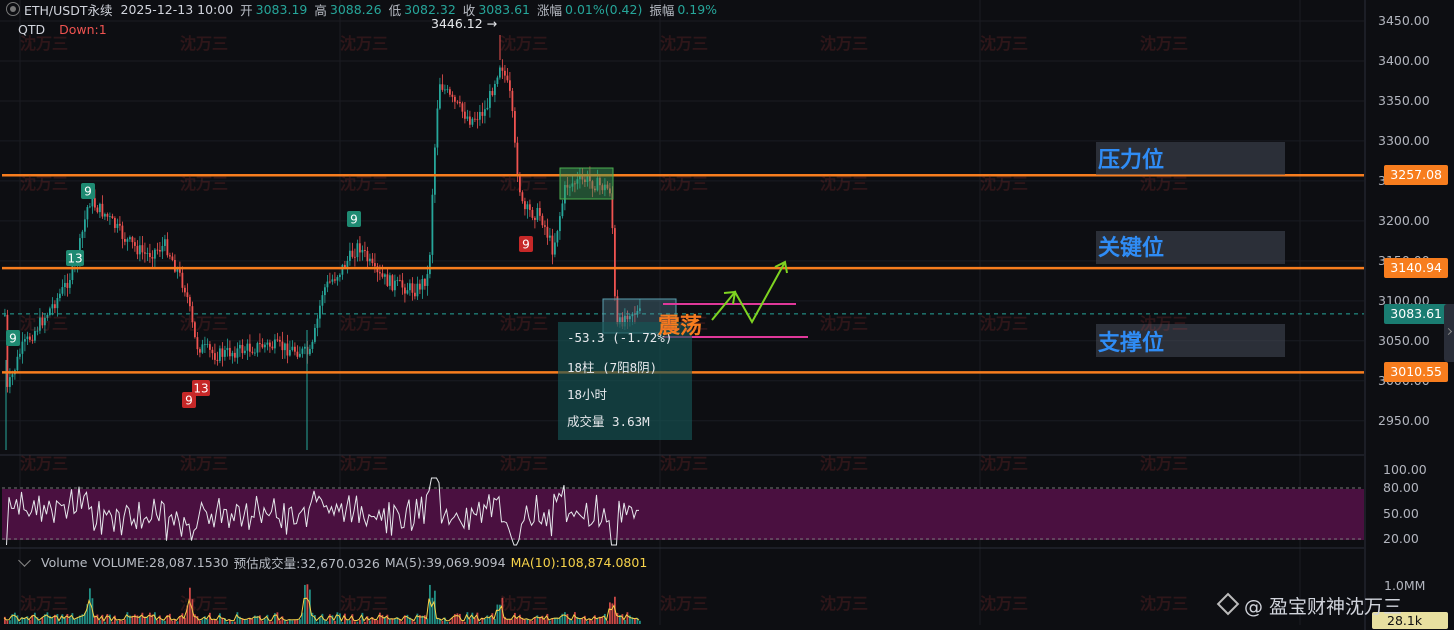 This screenshot has width=1454, height=630. I want to click on estimated-volume: 预估成交量:32,670.0326, so click(306, 563).